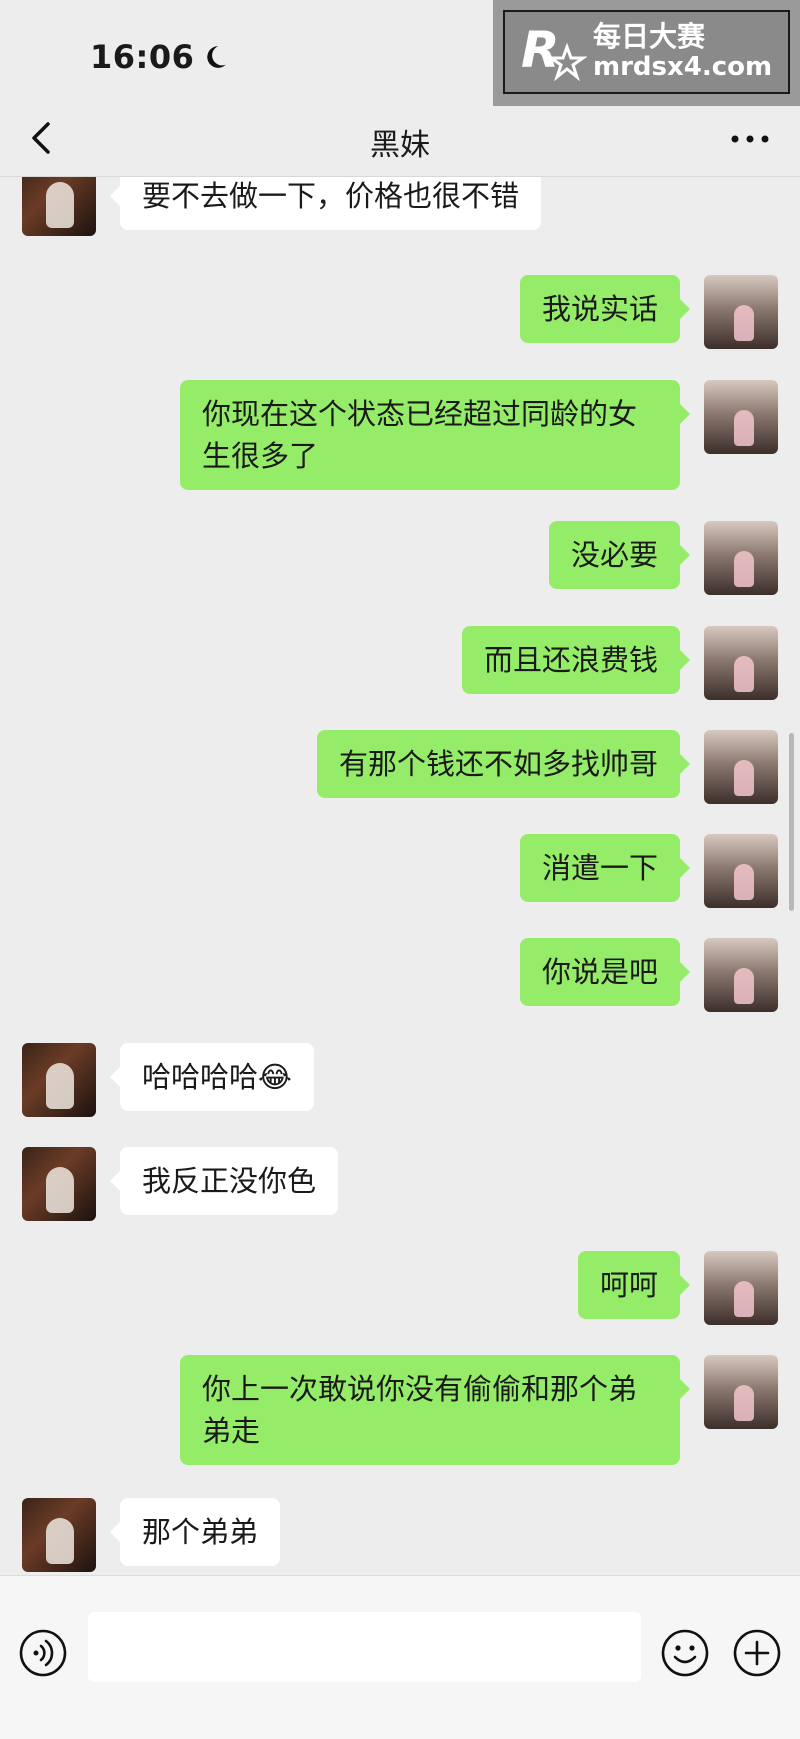  I want to click on emoji-icon, so click(685, 1653).